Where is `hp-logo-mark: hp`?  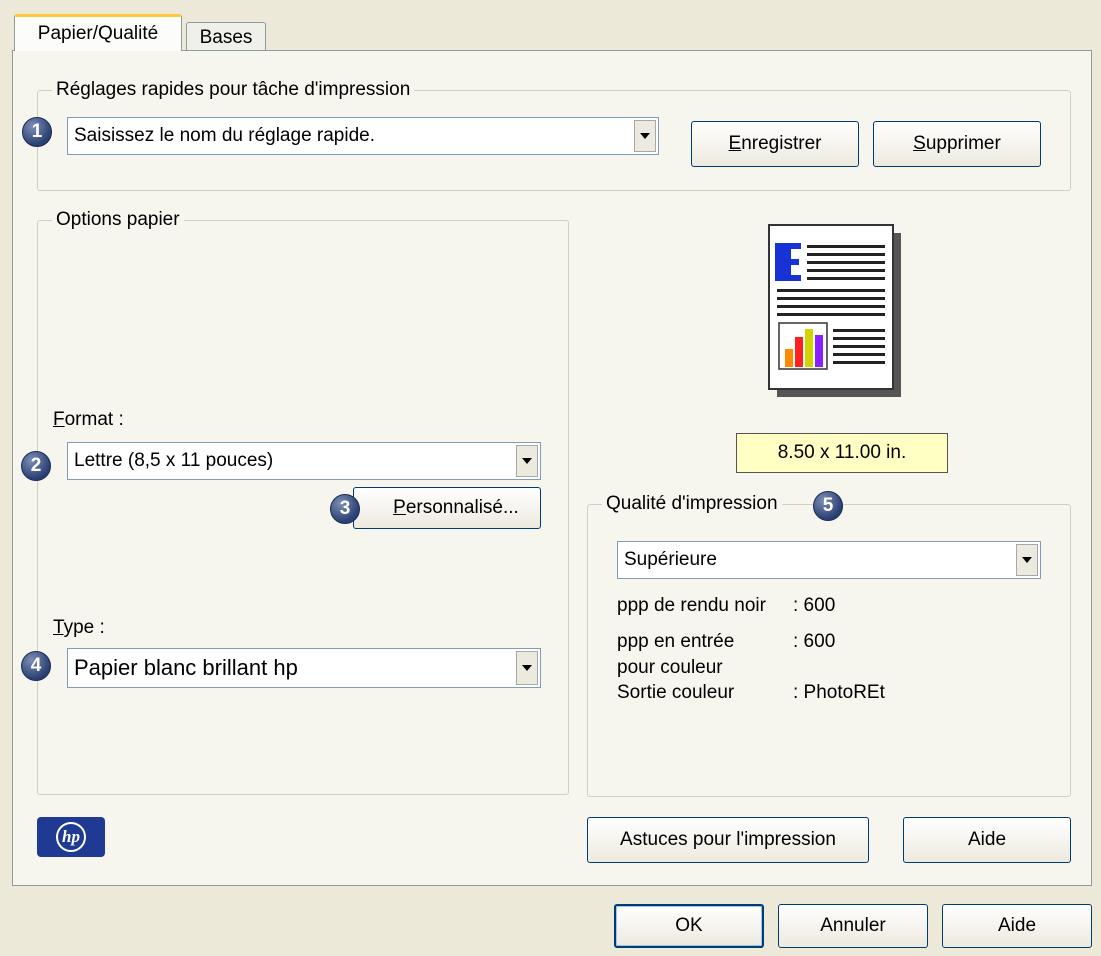
hp-logo-mark: hp is located at coordinates (71, 837).